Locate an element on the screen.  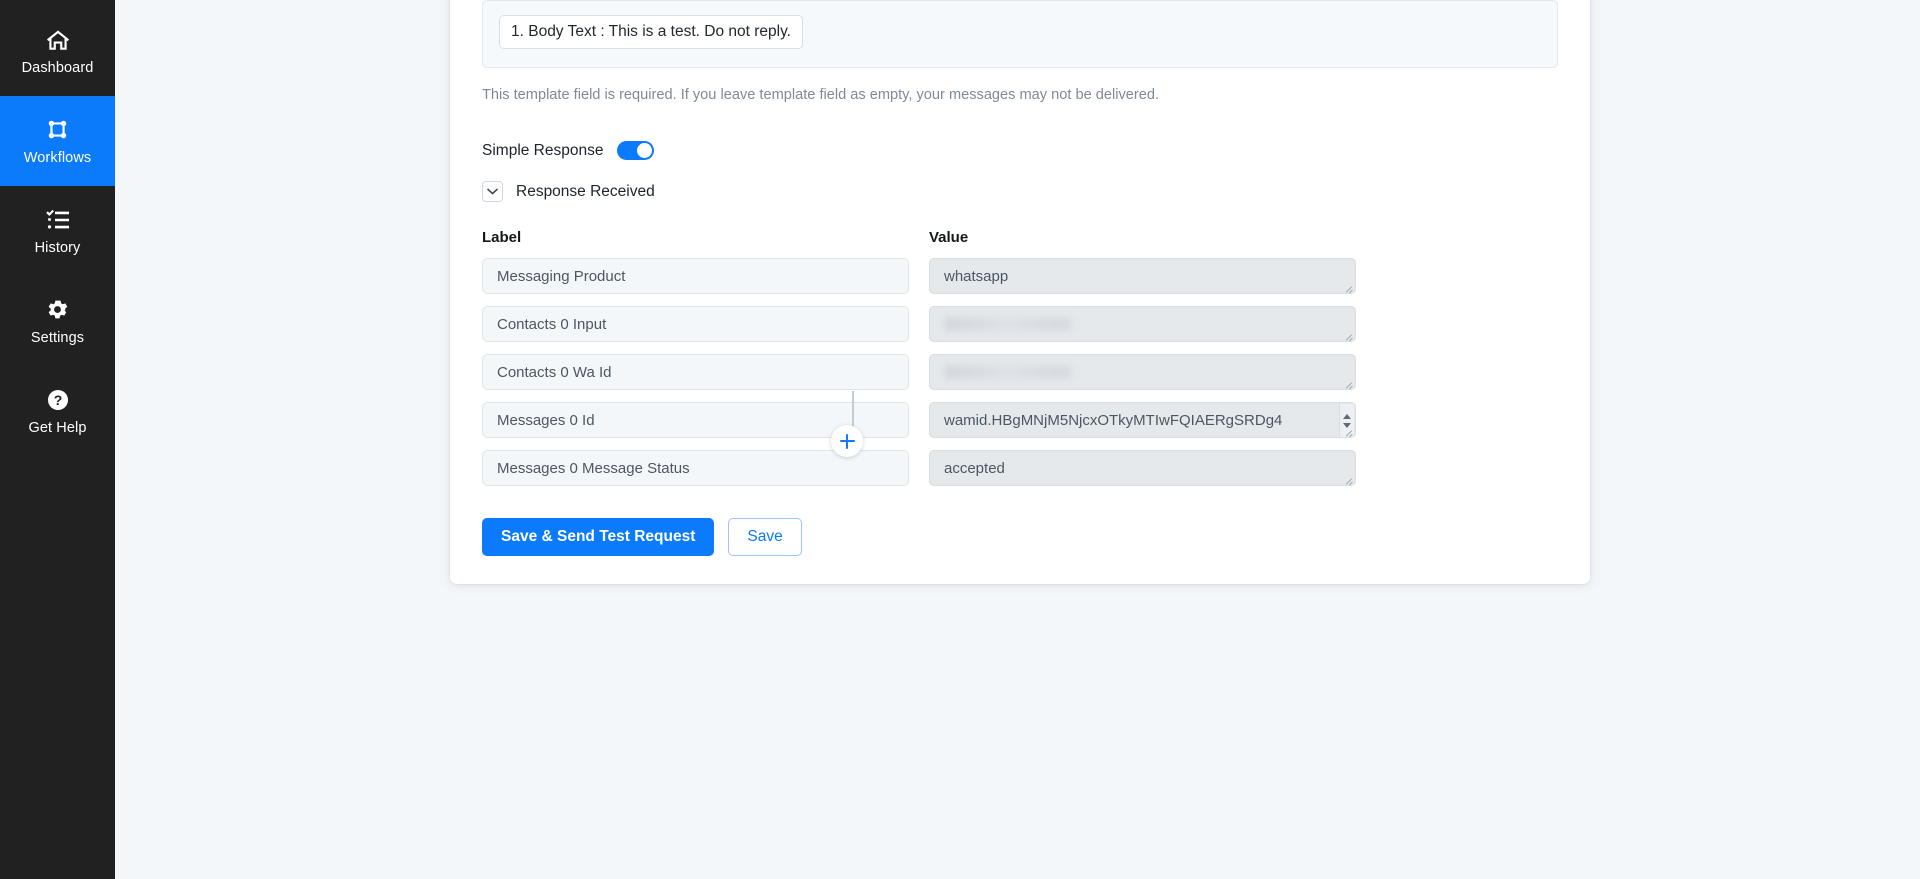
sidebar-item-label: Dashboard is located at coordinates (57, 67).